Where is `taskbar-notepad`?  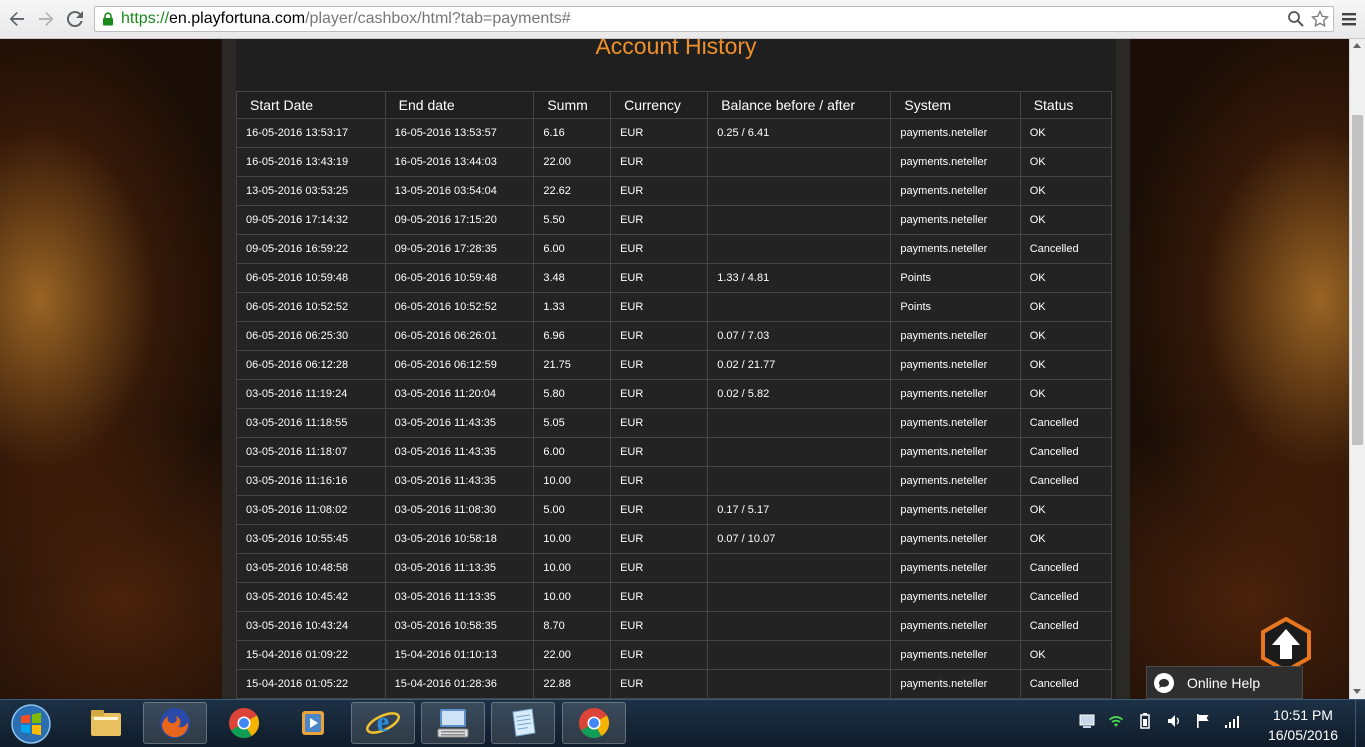
taskbar-notepad is located at coordinates (523, 723).